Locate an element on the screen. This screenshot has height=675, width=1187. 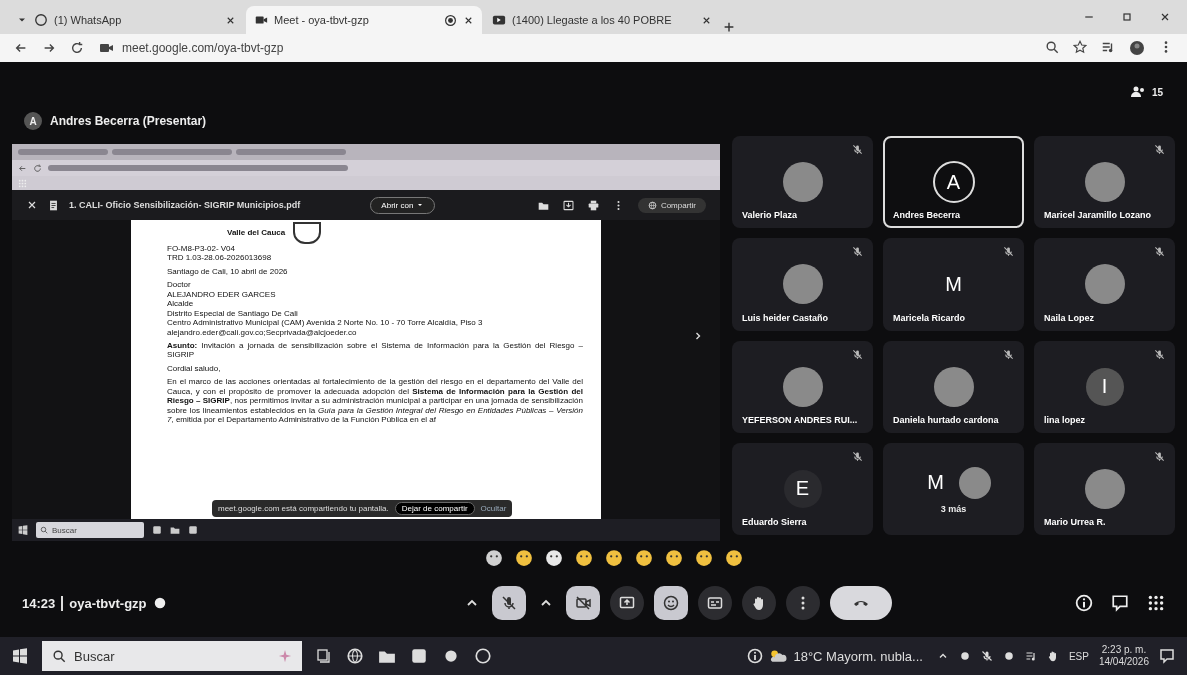
folder-icon is located at coordinates (175, 530).